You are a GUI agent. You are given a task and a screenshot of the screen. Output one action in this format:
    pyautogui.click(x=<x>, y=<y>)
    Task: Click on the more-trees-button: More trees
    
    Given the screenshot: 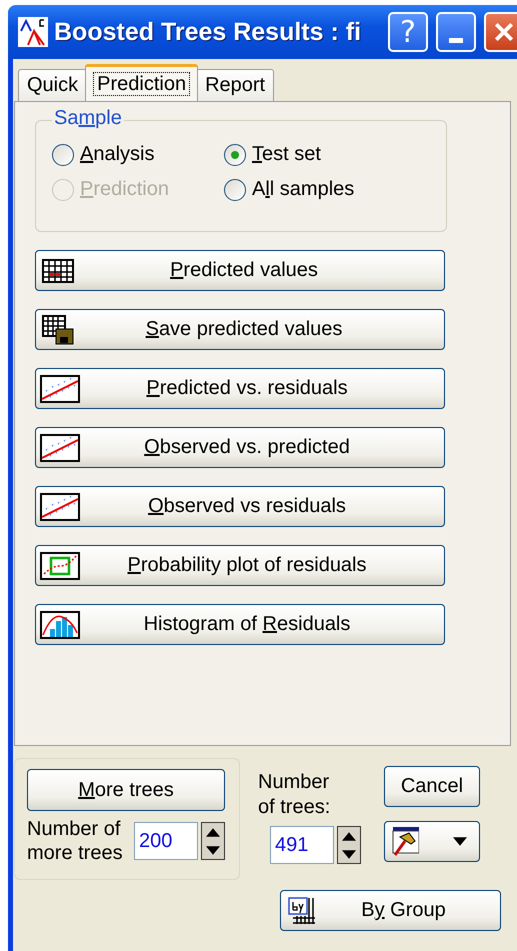 What is the action you would take?
    pyautogui.click(x=126, y=790)
    